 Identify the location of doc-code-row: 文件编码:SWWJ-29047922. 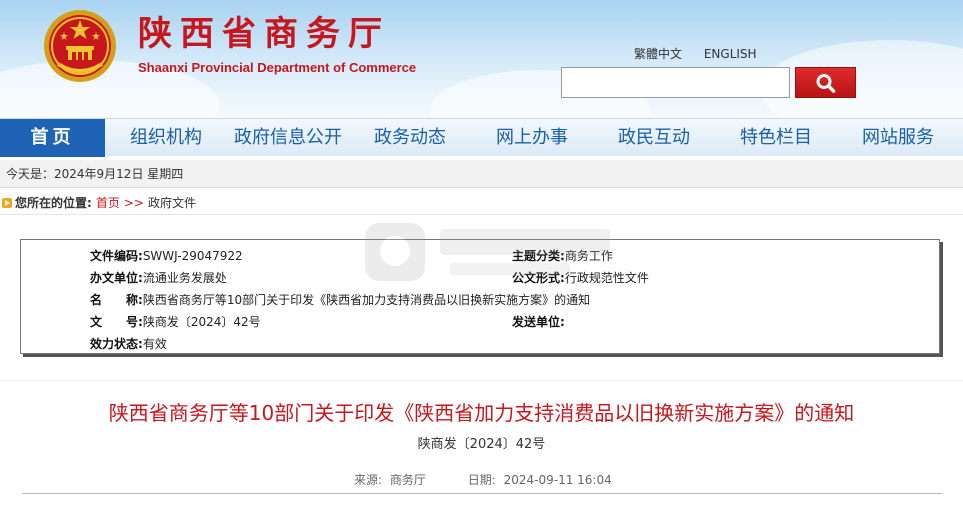
(166, 256).